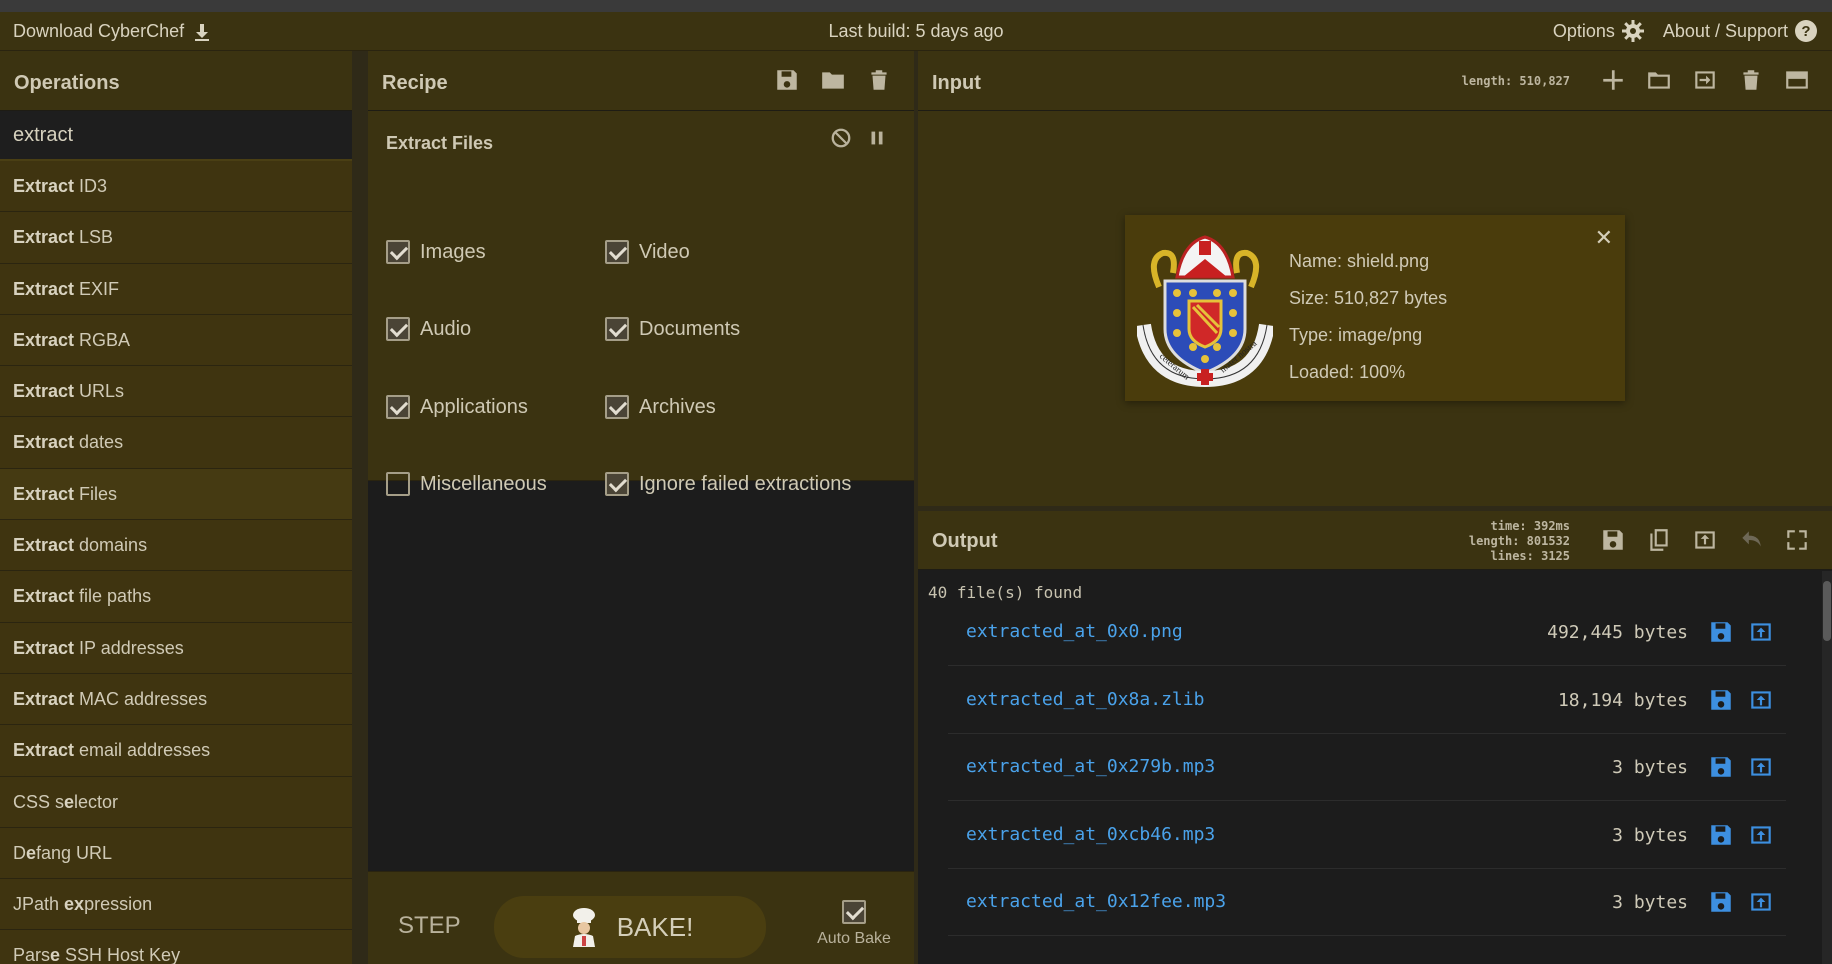 Image resolution: width=1832 pixels, height=964 pixels. What do you see at coordinates (98, 31) in the screenshot?
I see `download-label: Download CyberChef` at bounding box center [98, 31].